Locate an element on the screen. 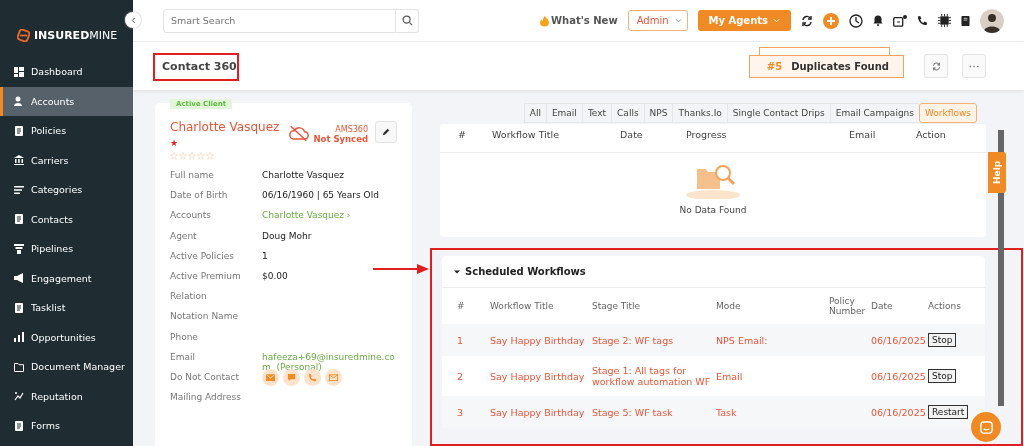 This screenshot has height=446, width=1024. clock-icon is located at coordinates (856, 20).